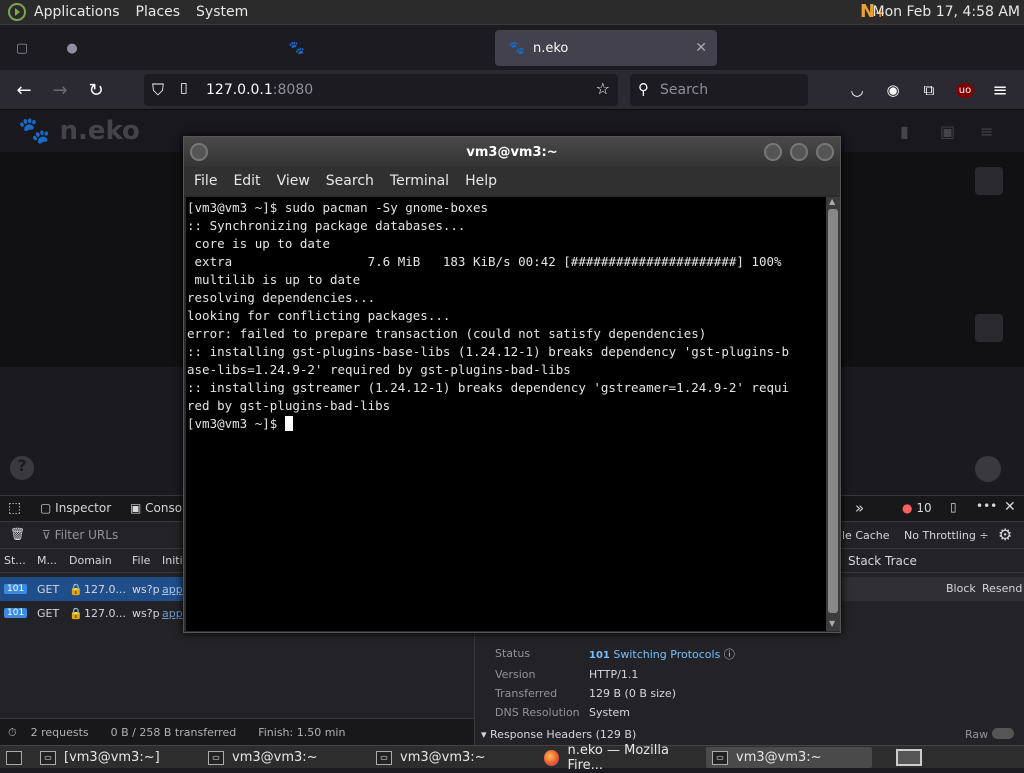 Image resolution: width=1024 pixels, height=773 pixels. Describe the element at coordinates (274, 279) in the screenshot. I see `terminal-line: multilib is up to date` at that location.